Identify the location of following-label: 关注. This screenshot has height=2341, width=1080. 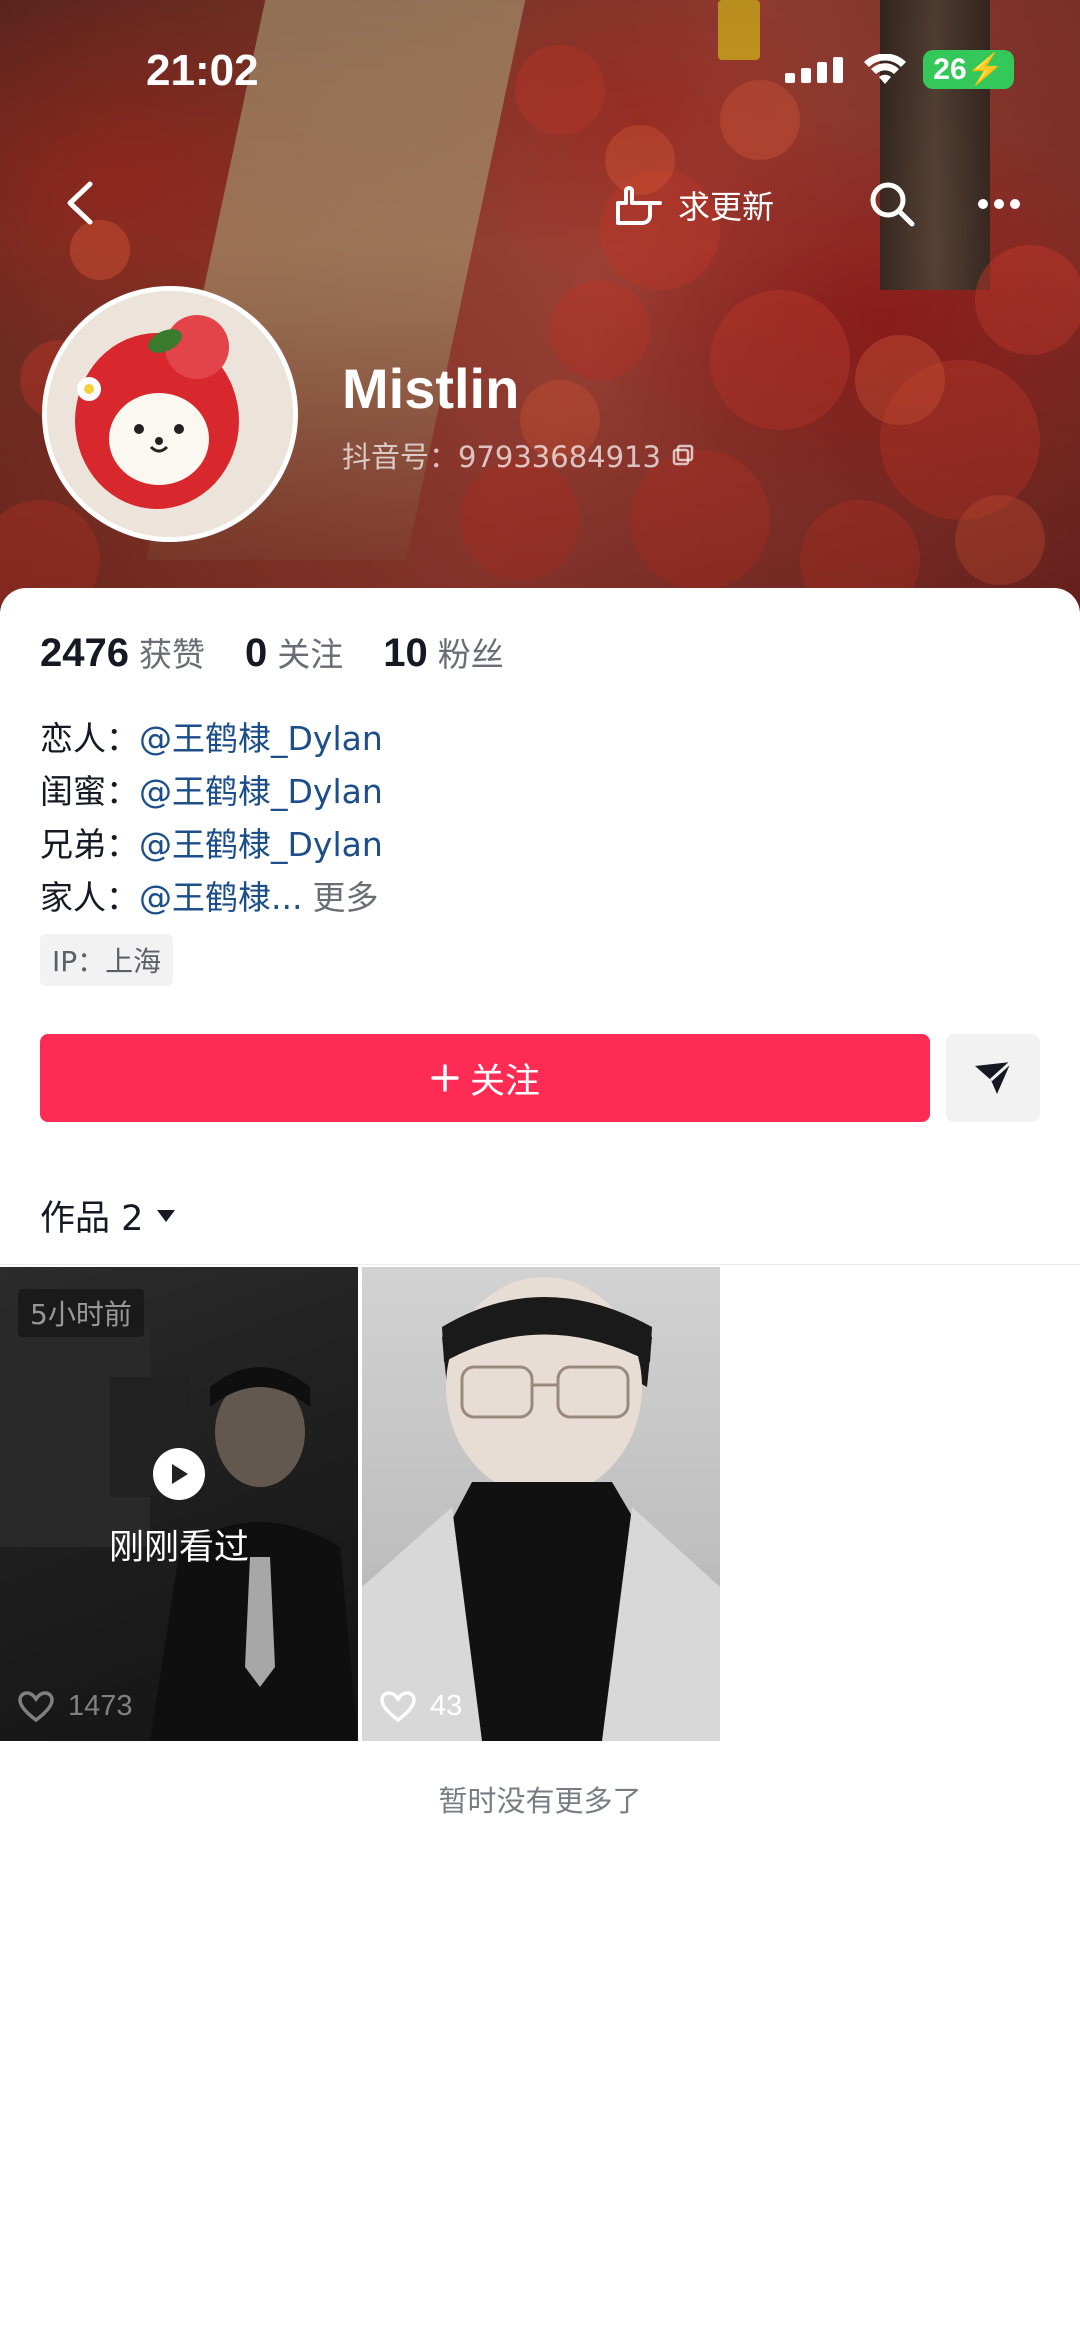
(310, 654).